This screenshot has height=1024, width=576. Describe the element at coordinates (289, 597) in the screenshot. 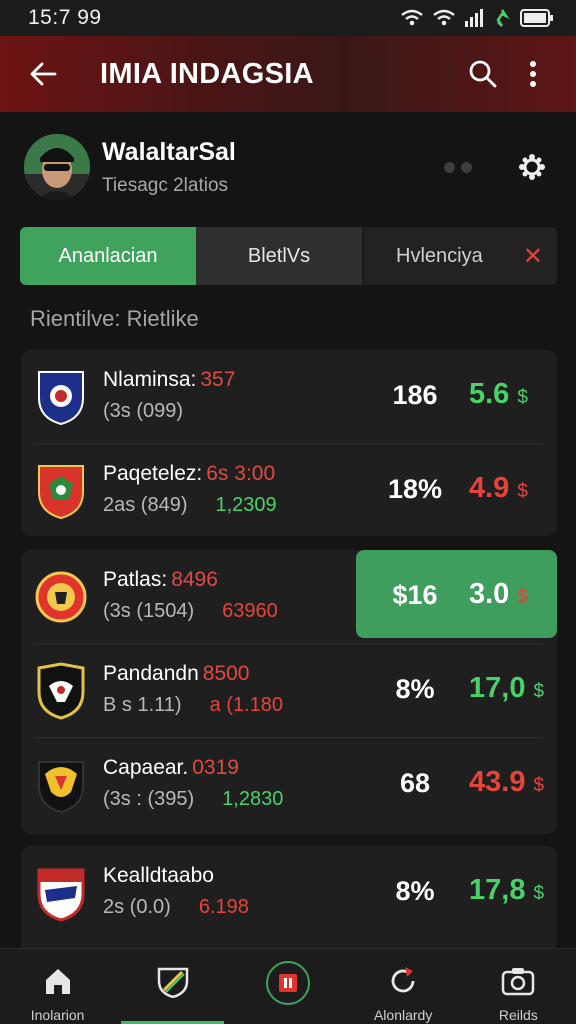

I see `list-item: Patlas: 8496 (3s (1504) 63960 $16 3.0 $` at that location.